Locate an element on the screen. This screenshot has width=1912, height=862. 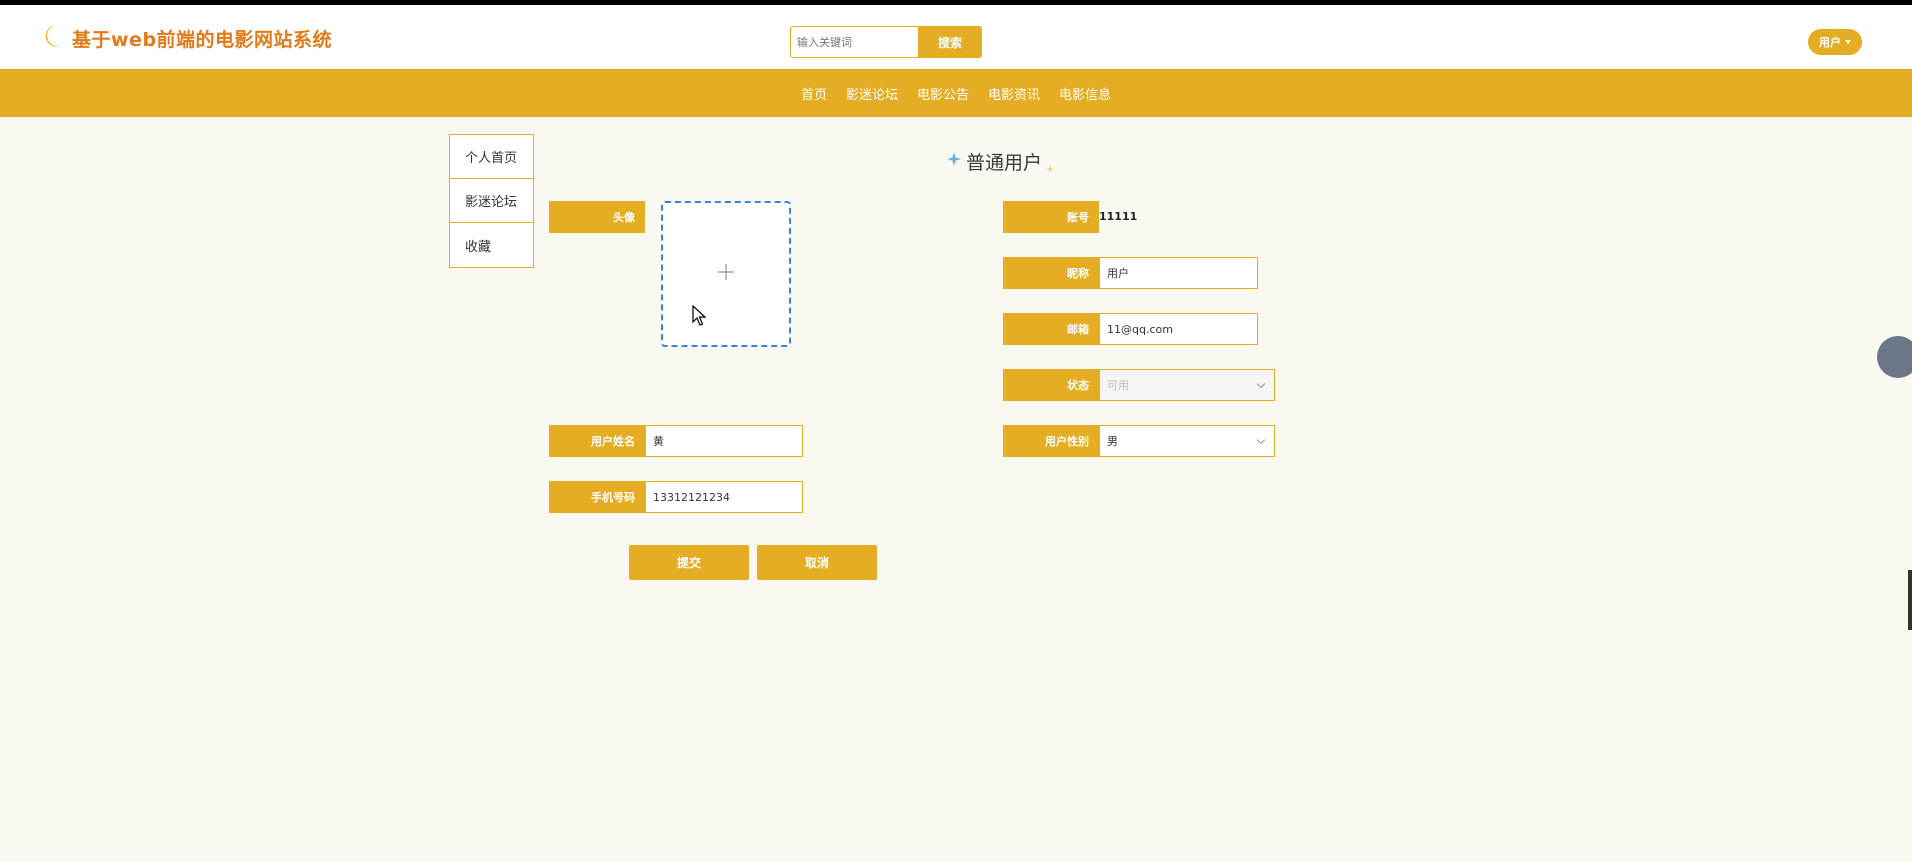
submit-button: 提交 is located at coordinates (689, 562).